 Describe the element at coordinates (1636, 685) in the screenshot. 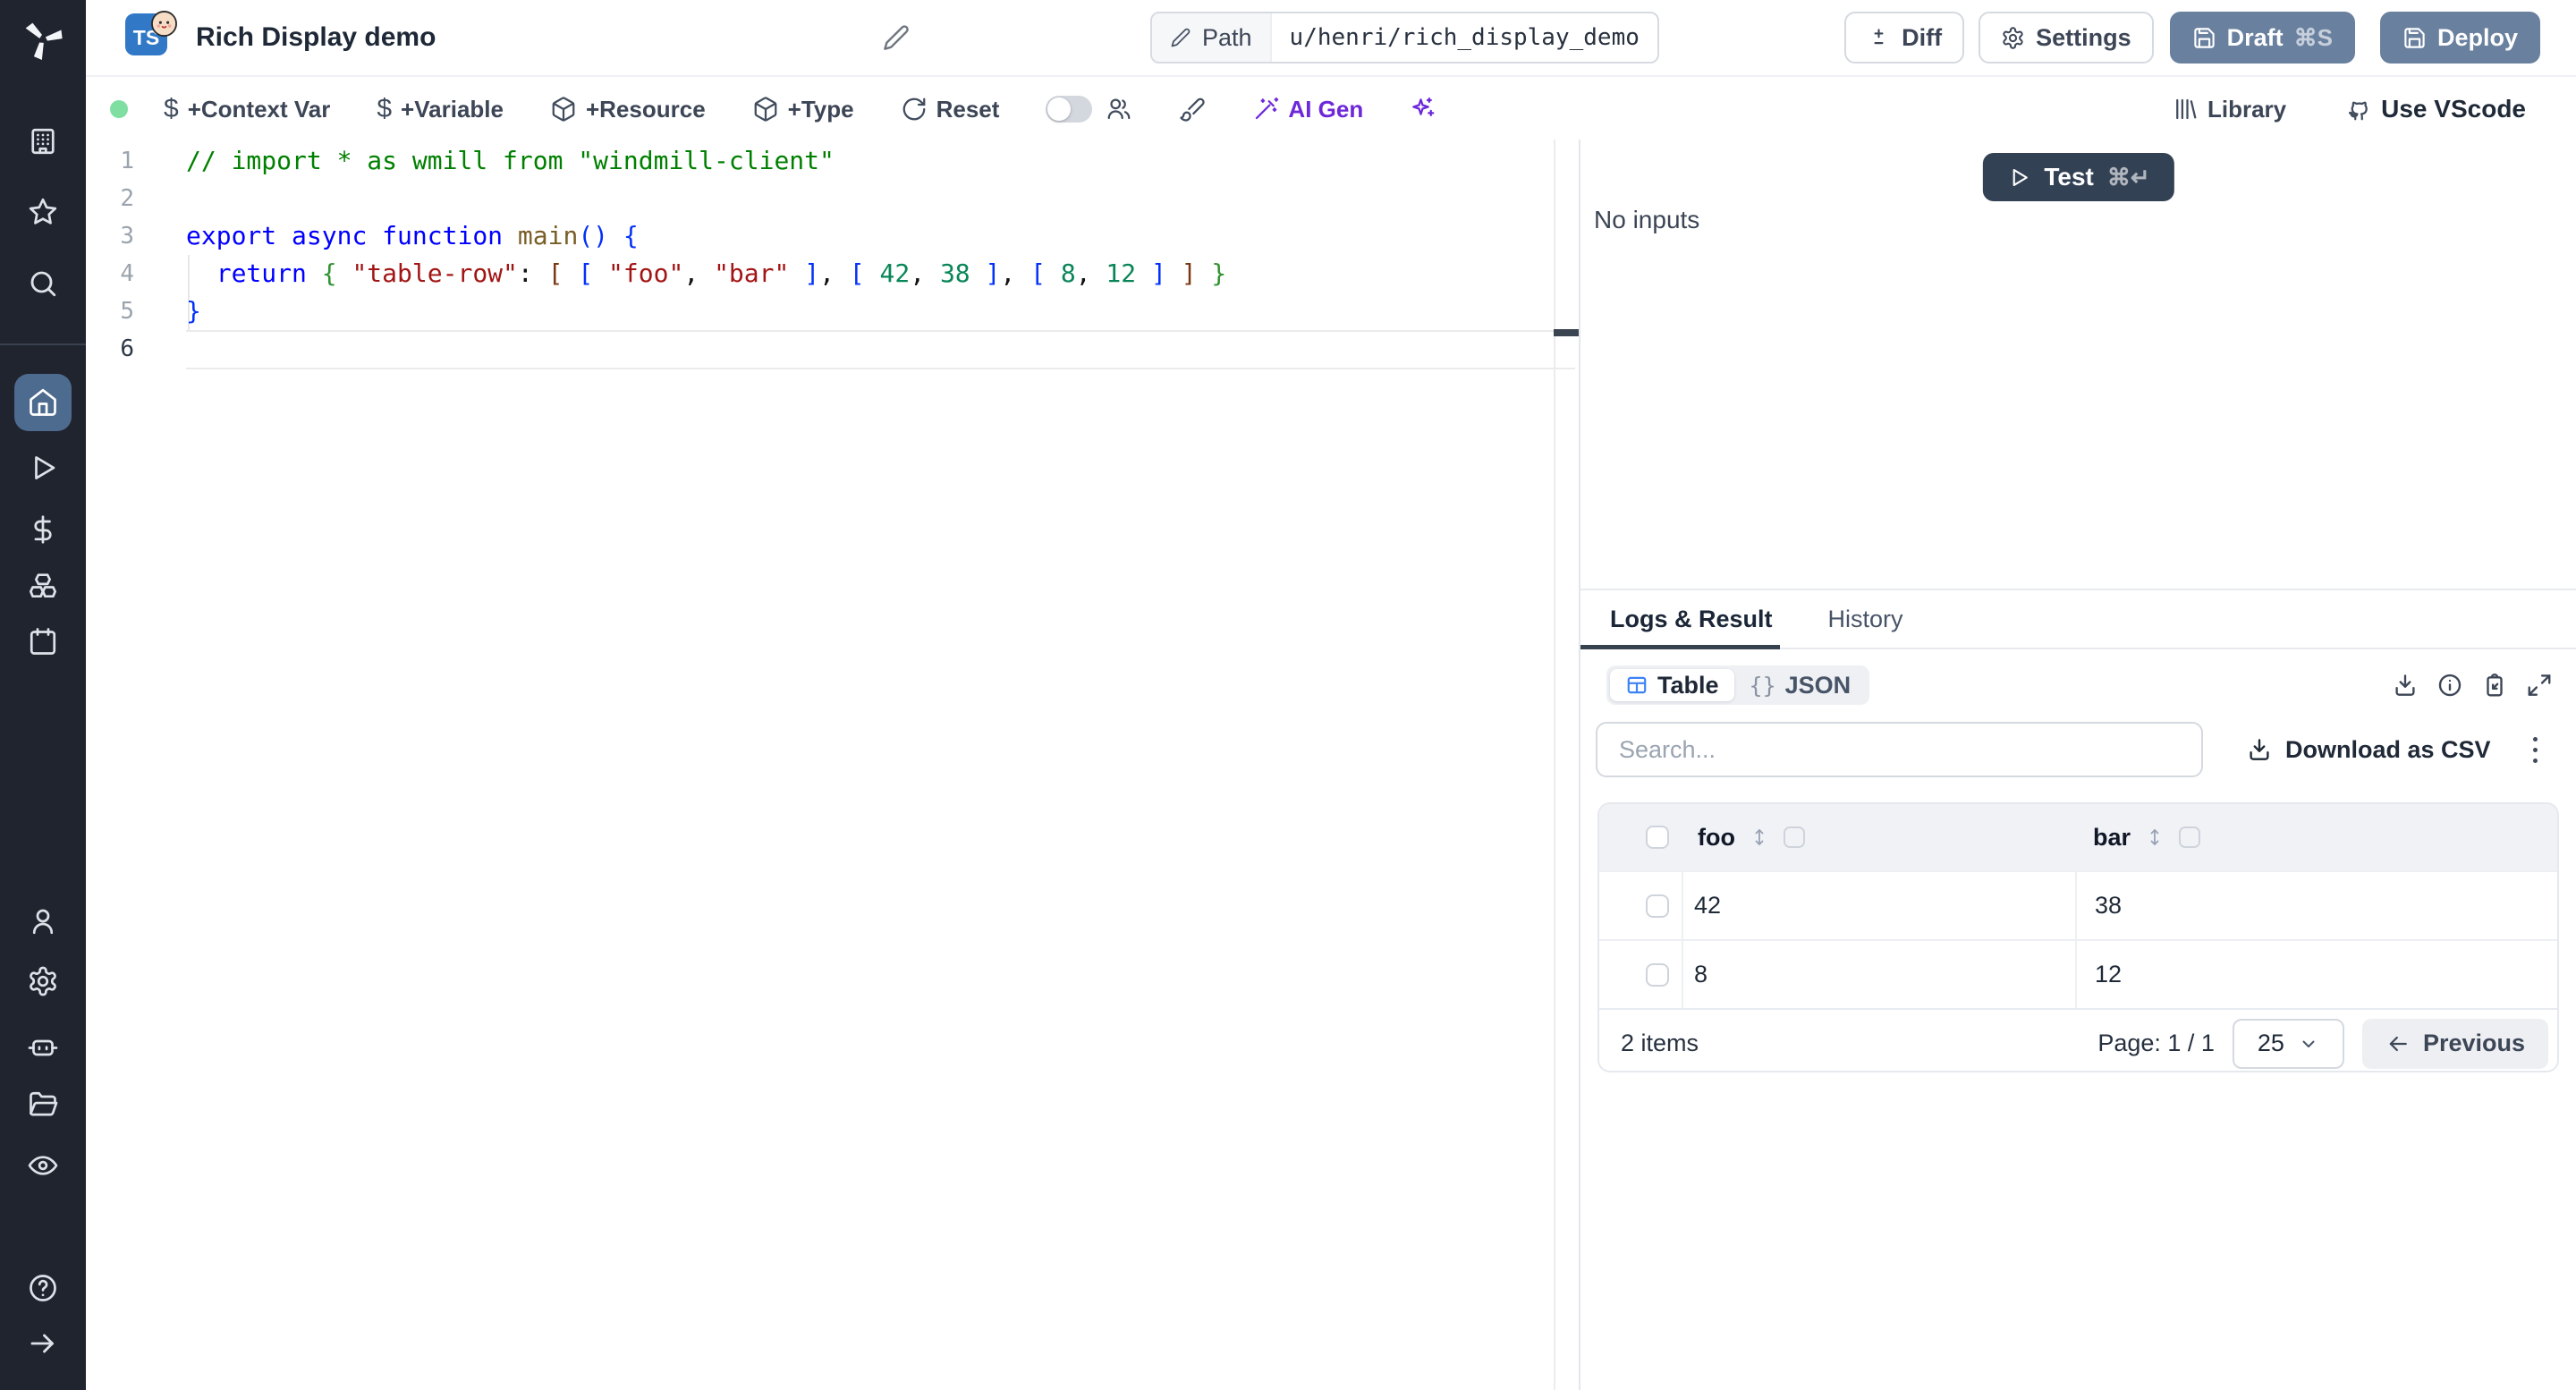

I see `table-icon` at that location.